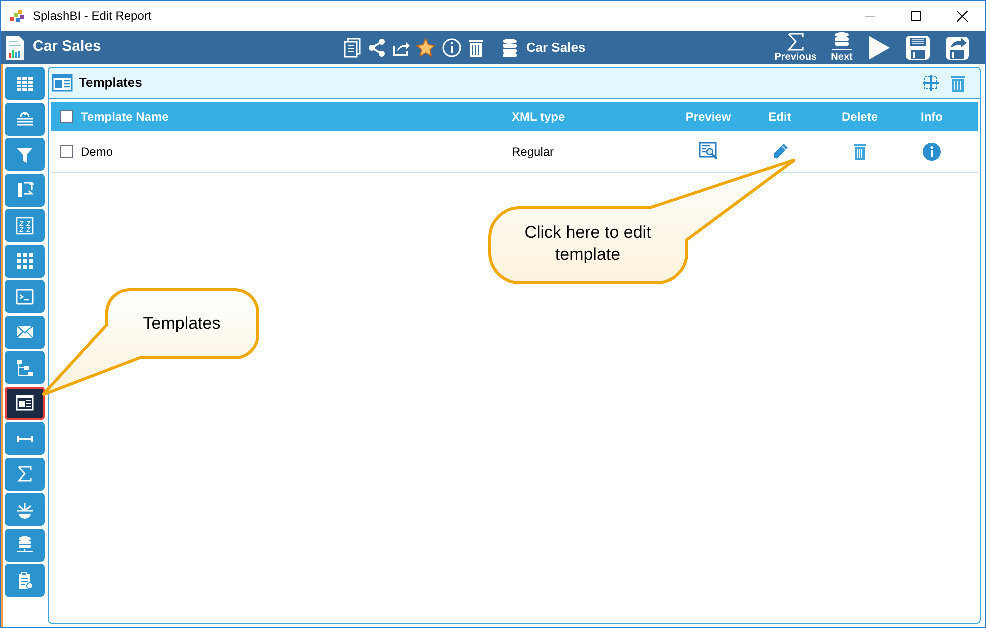 The image size is (986, 628). Describe the element at coordinates (25, 474) in the screenshot. I see `sum-icon` at that location.